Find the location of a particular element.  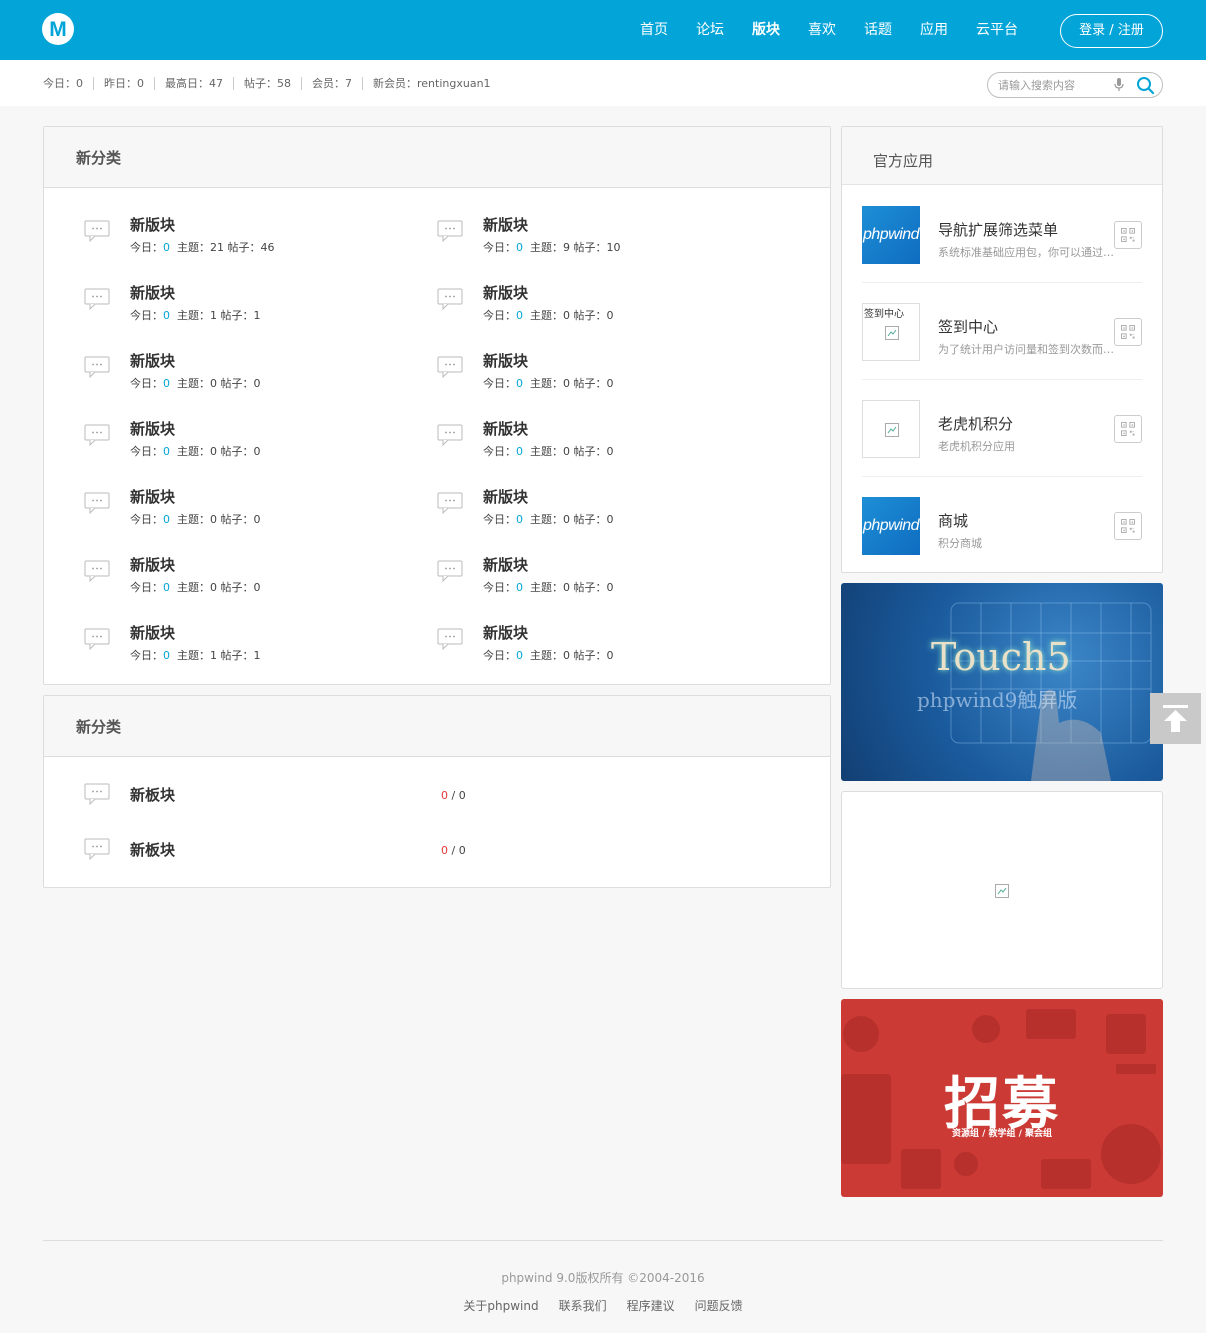

microphone-icon is located at coordinates (1119, 85).